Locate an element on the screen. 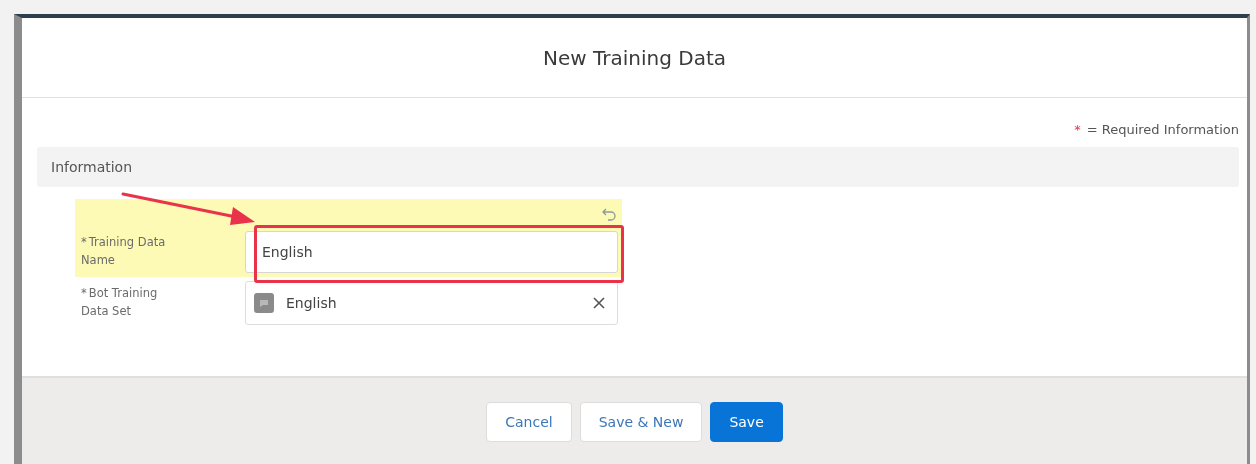 The image size is (1256, 464). footer-button: Save & New is located at coordinates (641, 422).